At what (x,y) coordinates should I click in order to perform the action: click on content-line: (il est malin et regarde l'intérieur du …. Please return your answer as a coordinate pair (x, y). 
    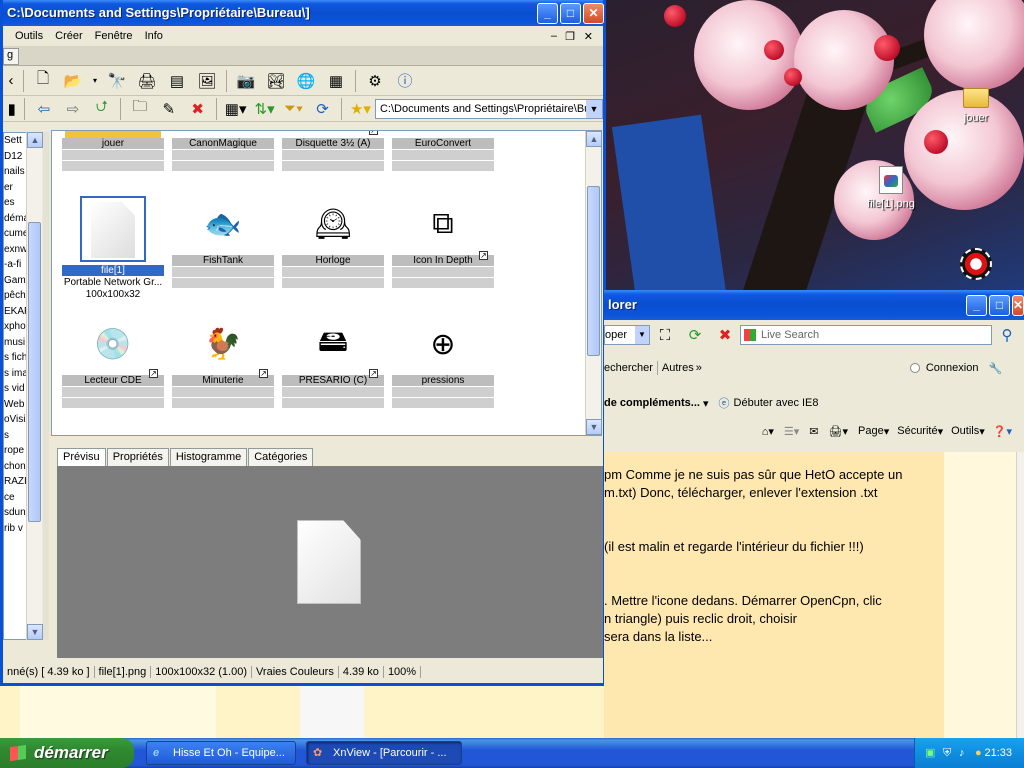
    Looking at the image, I should click on (734, 546).